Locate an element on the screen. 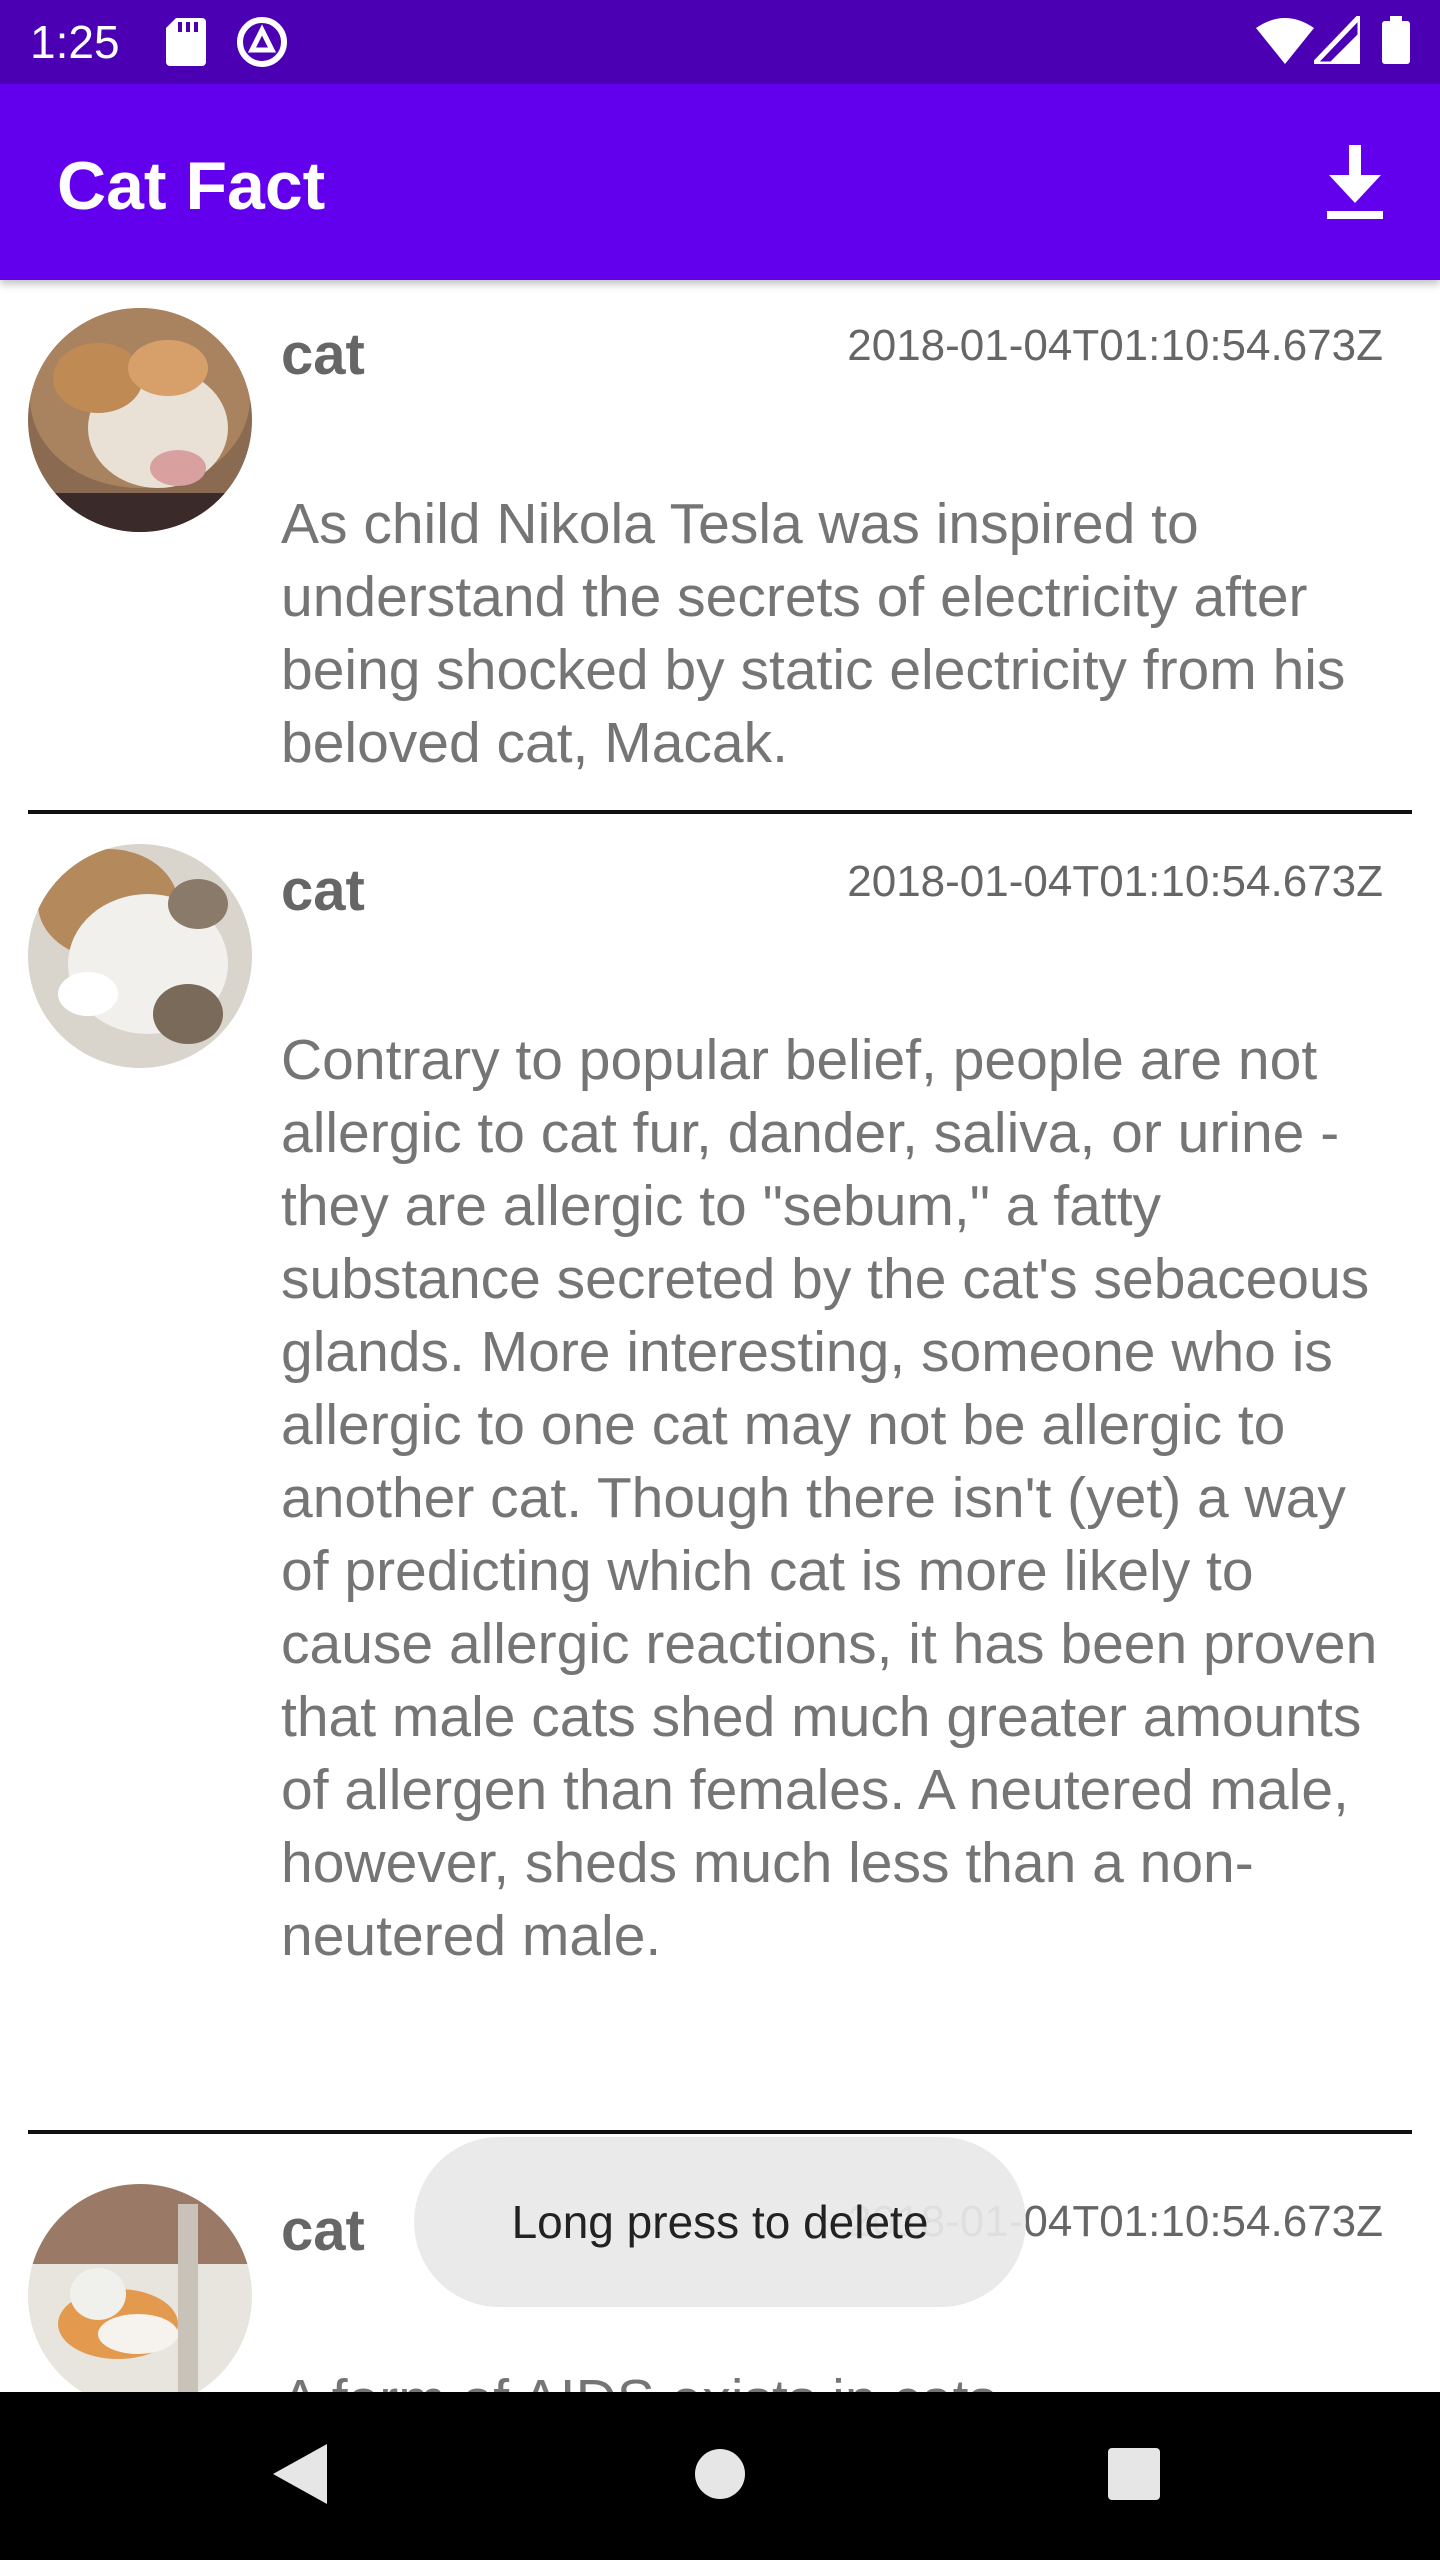 The image size is (1440, 2560). status-time: 1:25 is located at coordinates (75, 42).